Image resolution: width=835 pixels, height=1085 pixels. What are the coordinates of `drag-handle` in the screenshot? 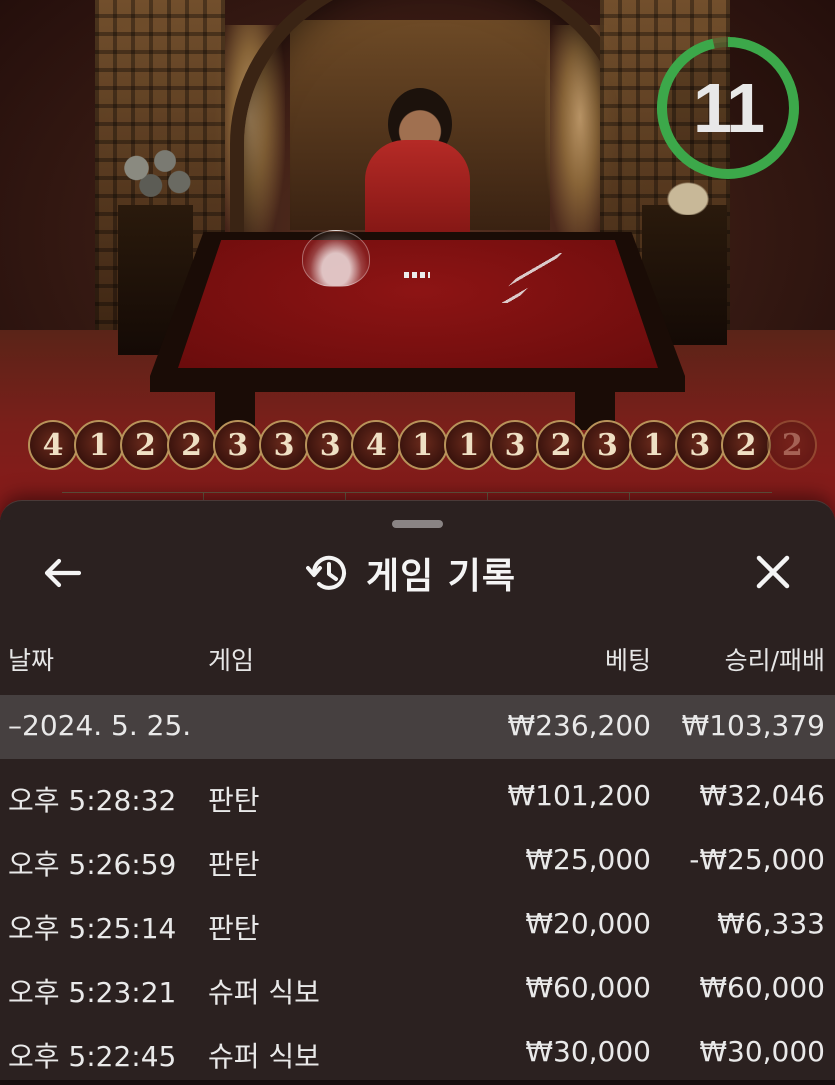 It's located at (417, 524).